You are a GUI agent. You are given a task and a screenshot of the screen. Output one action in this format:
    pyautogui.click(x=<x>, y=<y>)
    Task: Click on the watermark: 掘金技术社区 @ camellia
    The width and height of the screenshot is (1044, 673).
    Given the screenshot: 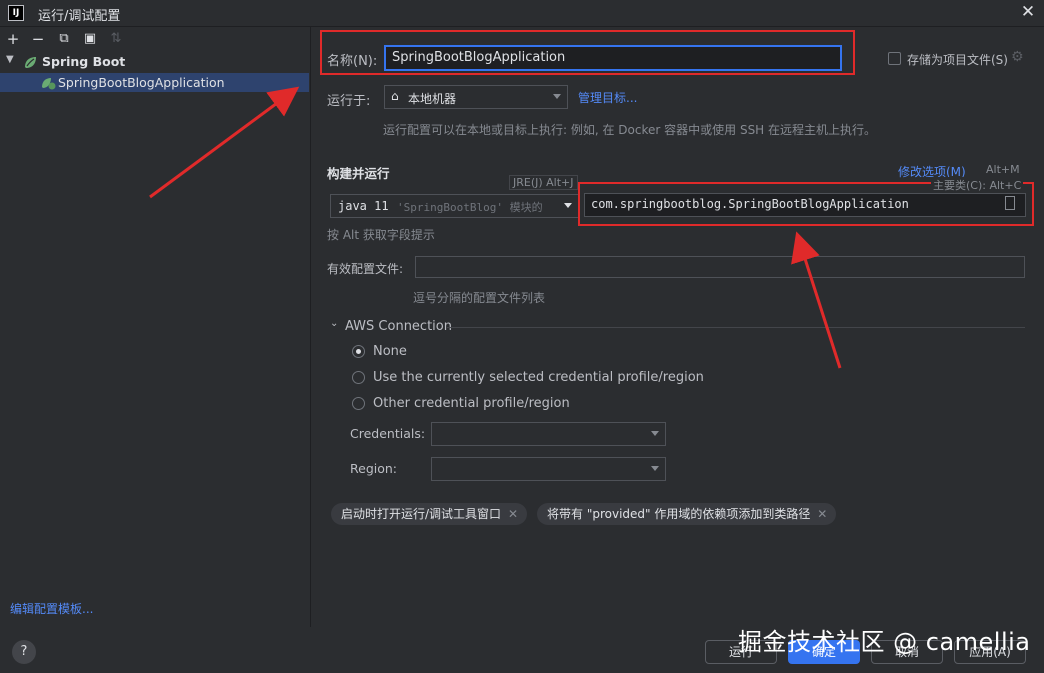 What is the action you would take?
    pyautogui.click(x=884, y=642)
    